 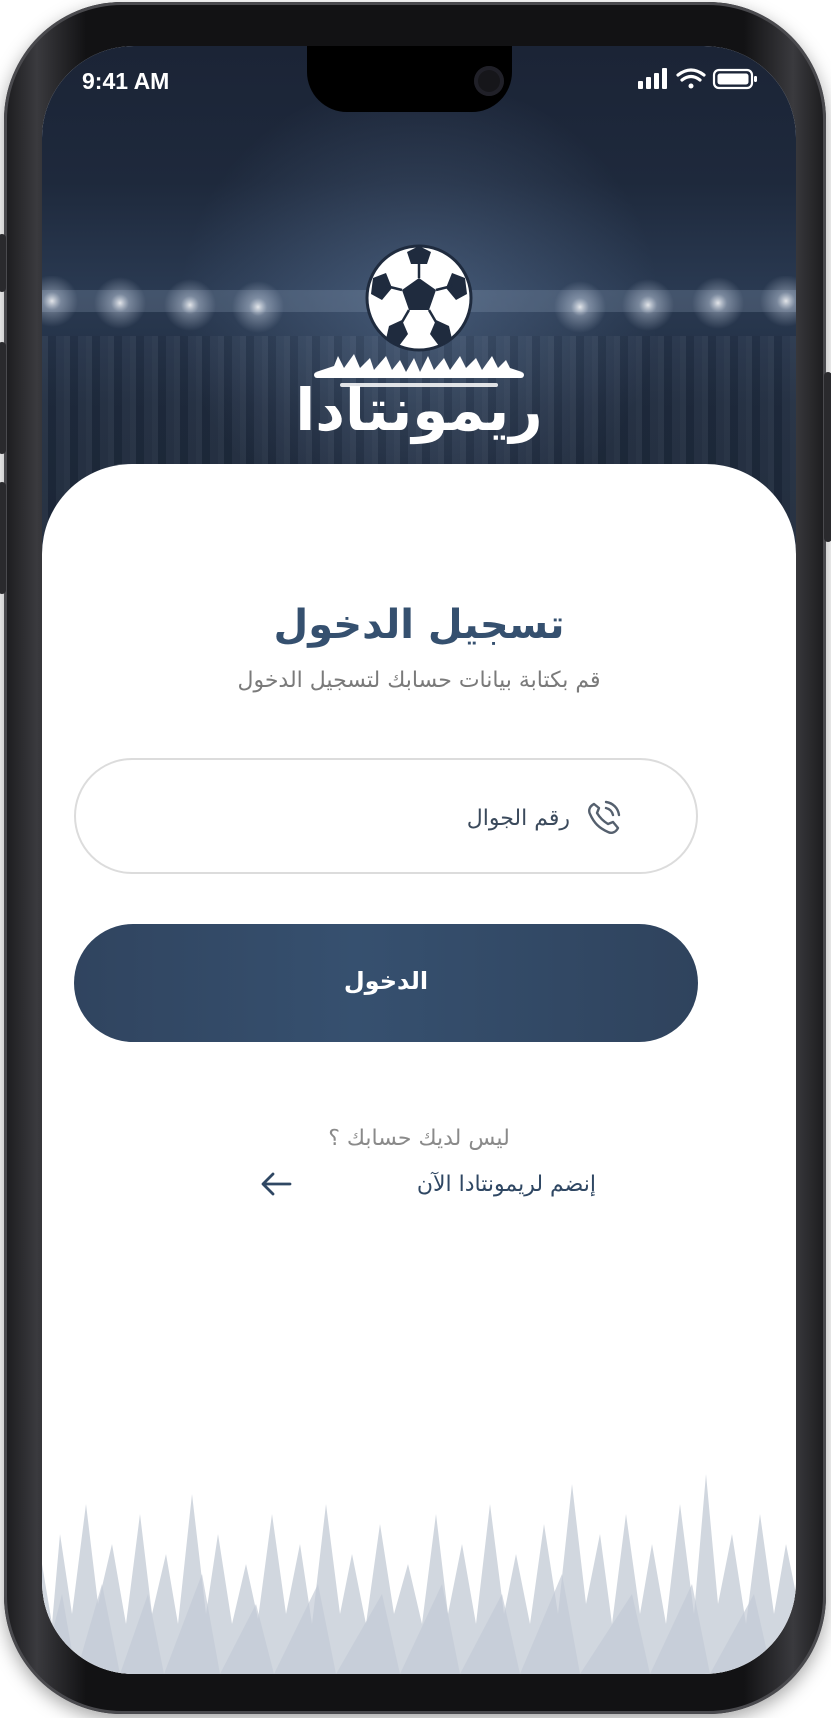 I want to click on page-subtitle: قم بكتابة بيانات حسابك لتسجيل الدخول, so click(x=419, y=680).